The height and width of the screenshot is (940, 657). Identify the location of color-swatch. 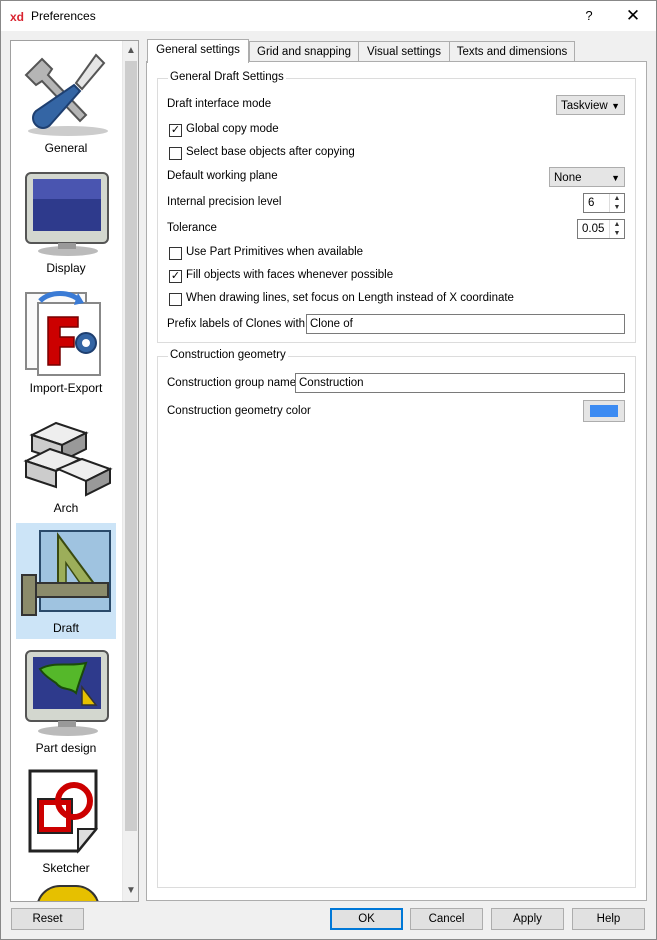
(604, 411).